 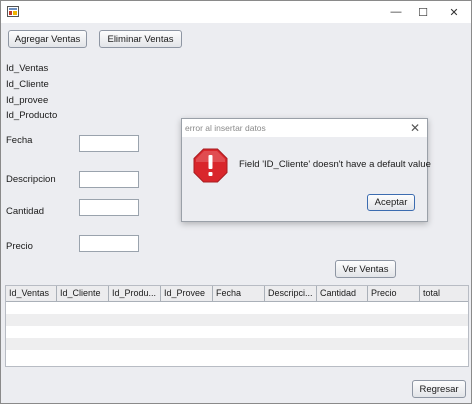 I want to click on descripcion-label: Descripcion, so click(x=31, y=179).